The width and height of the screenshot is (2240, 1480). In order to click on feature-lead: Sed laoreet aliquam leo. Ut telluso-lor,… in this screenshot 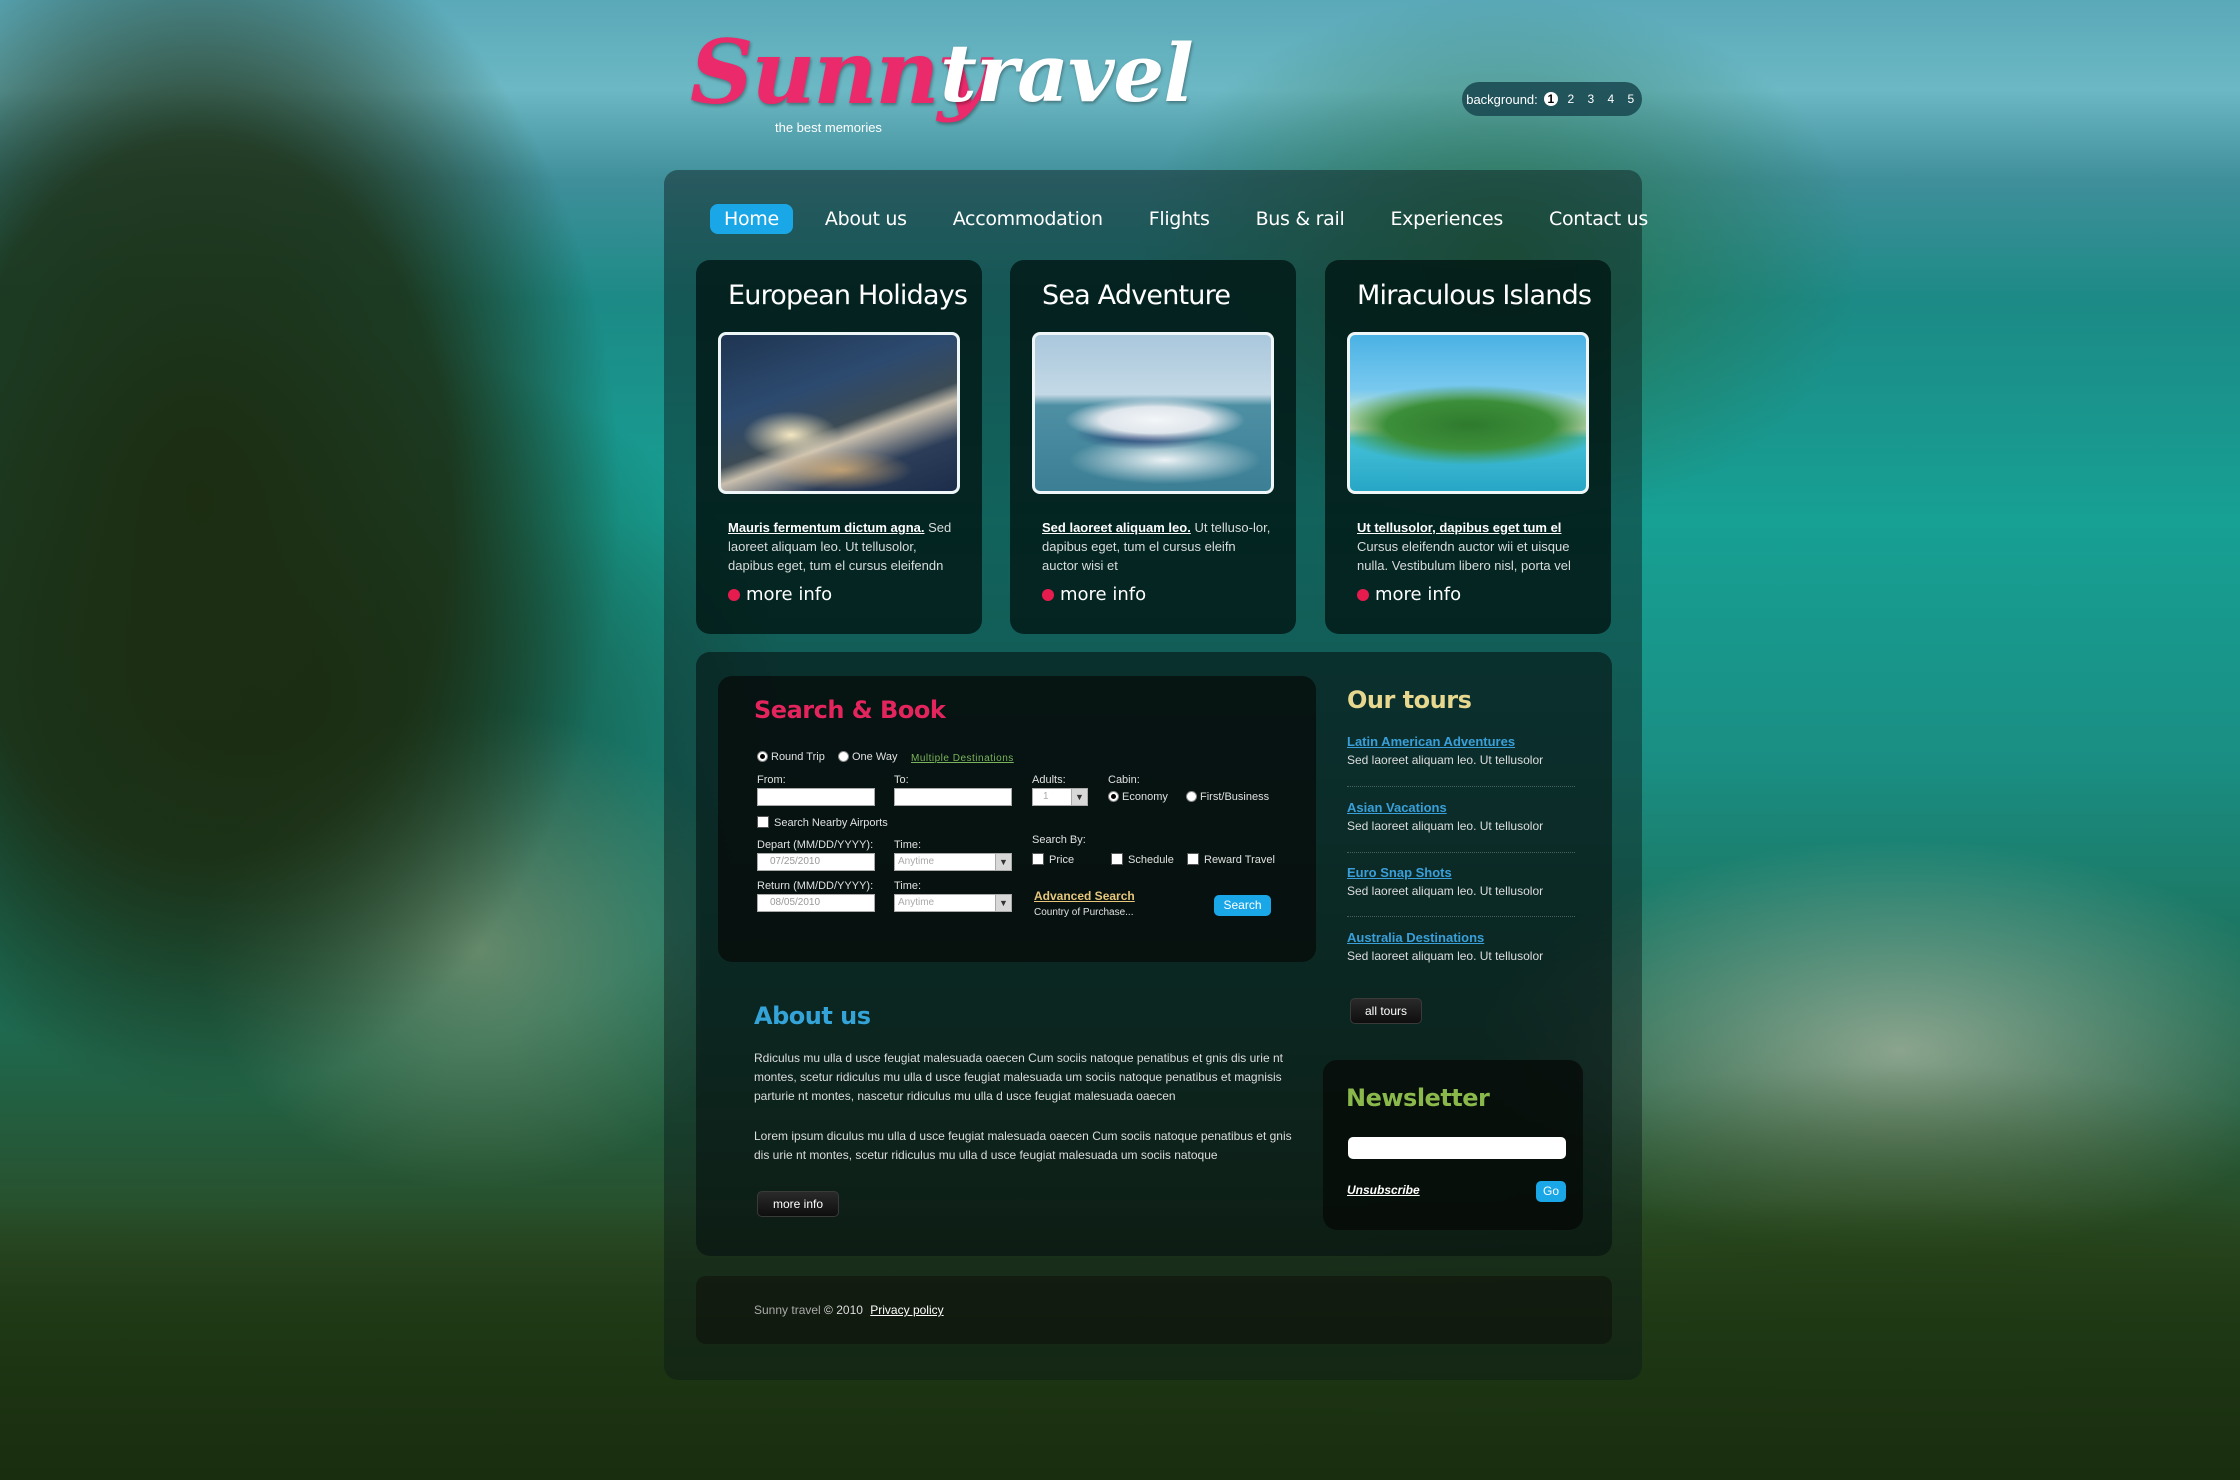, I will do `click(1157, 546)`.